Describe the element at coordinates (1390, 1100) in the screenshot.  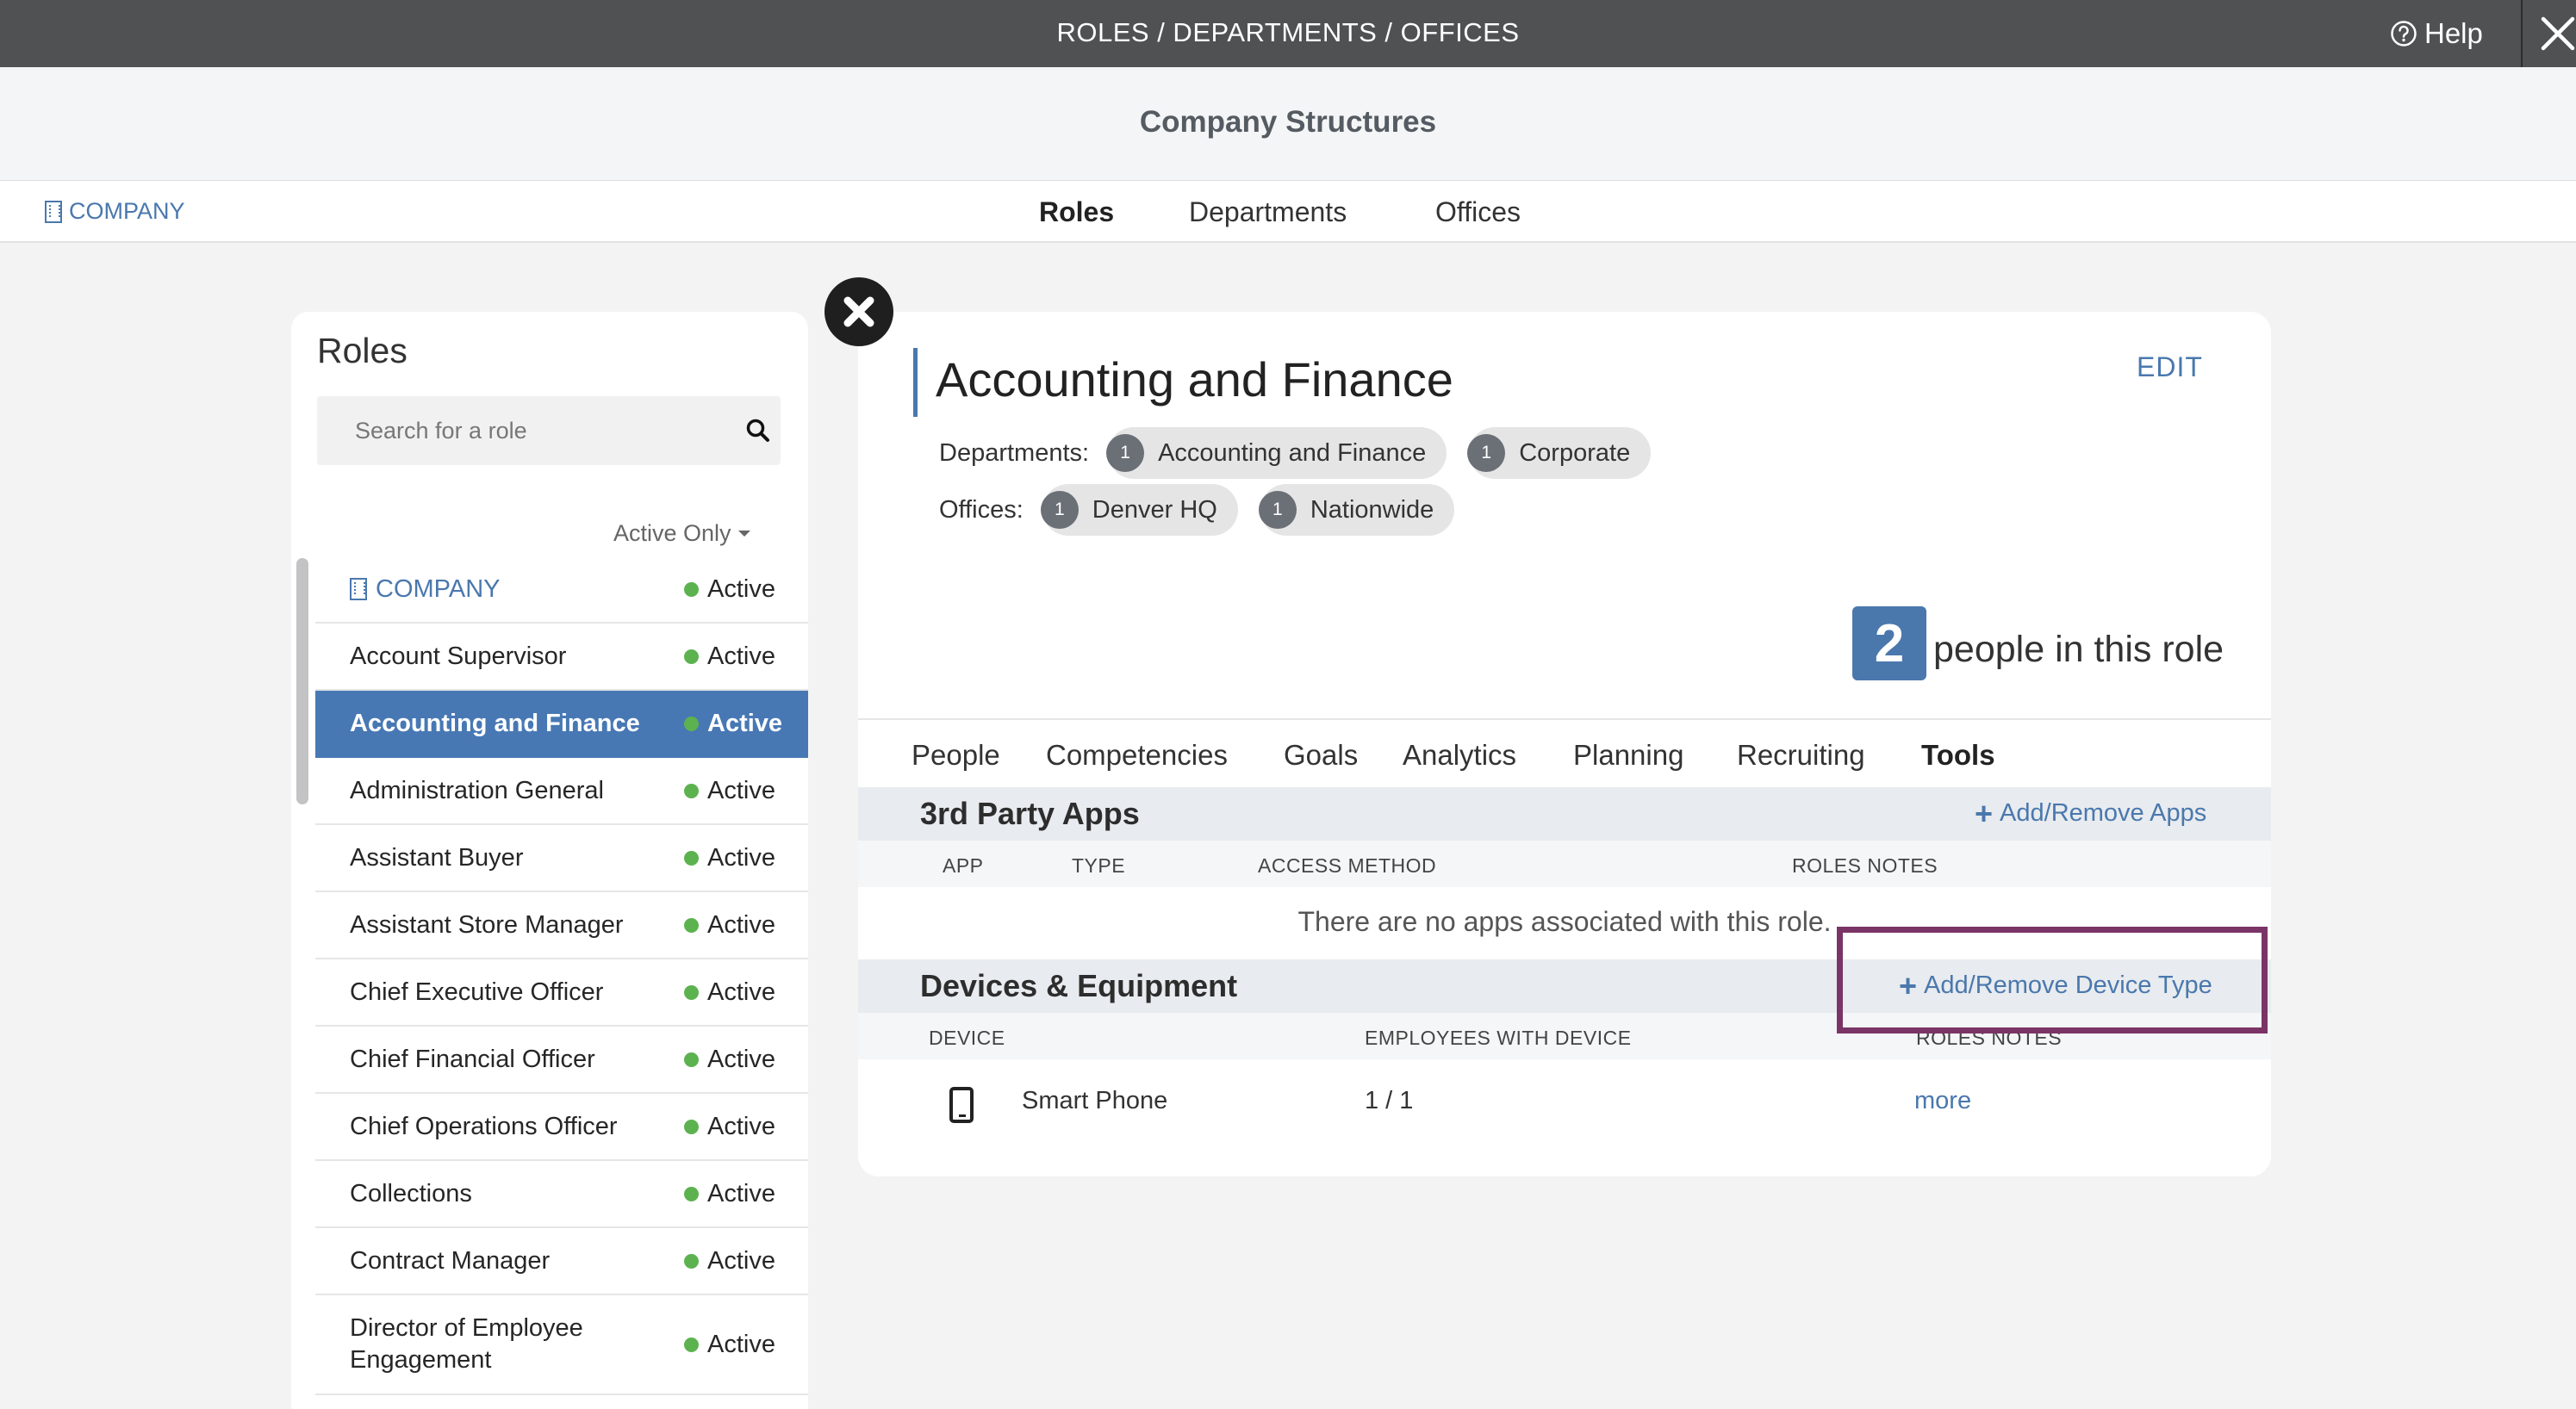
I see `employees-with-device: 1 / 1` at that location.